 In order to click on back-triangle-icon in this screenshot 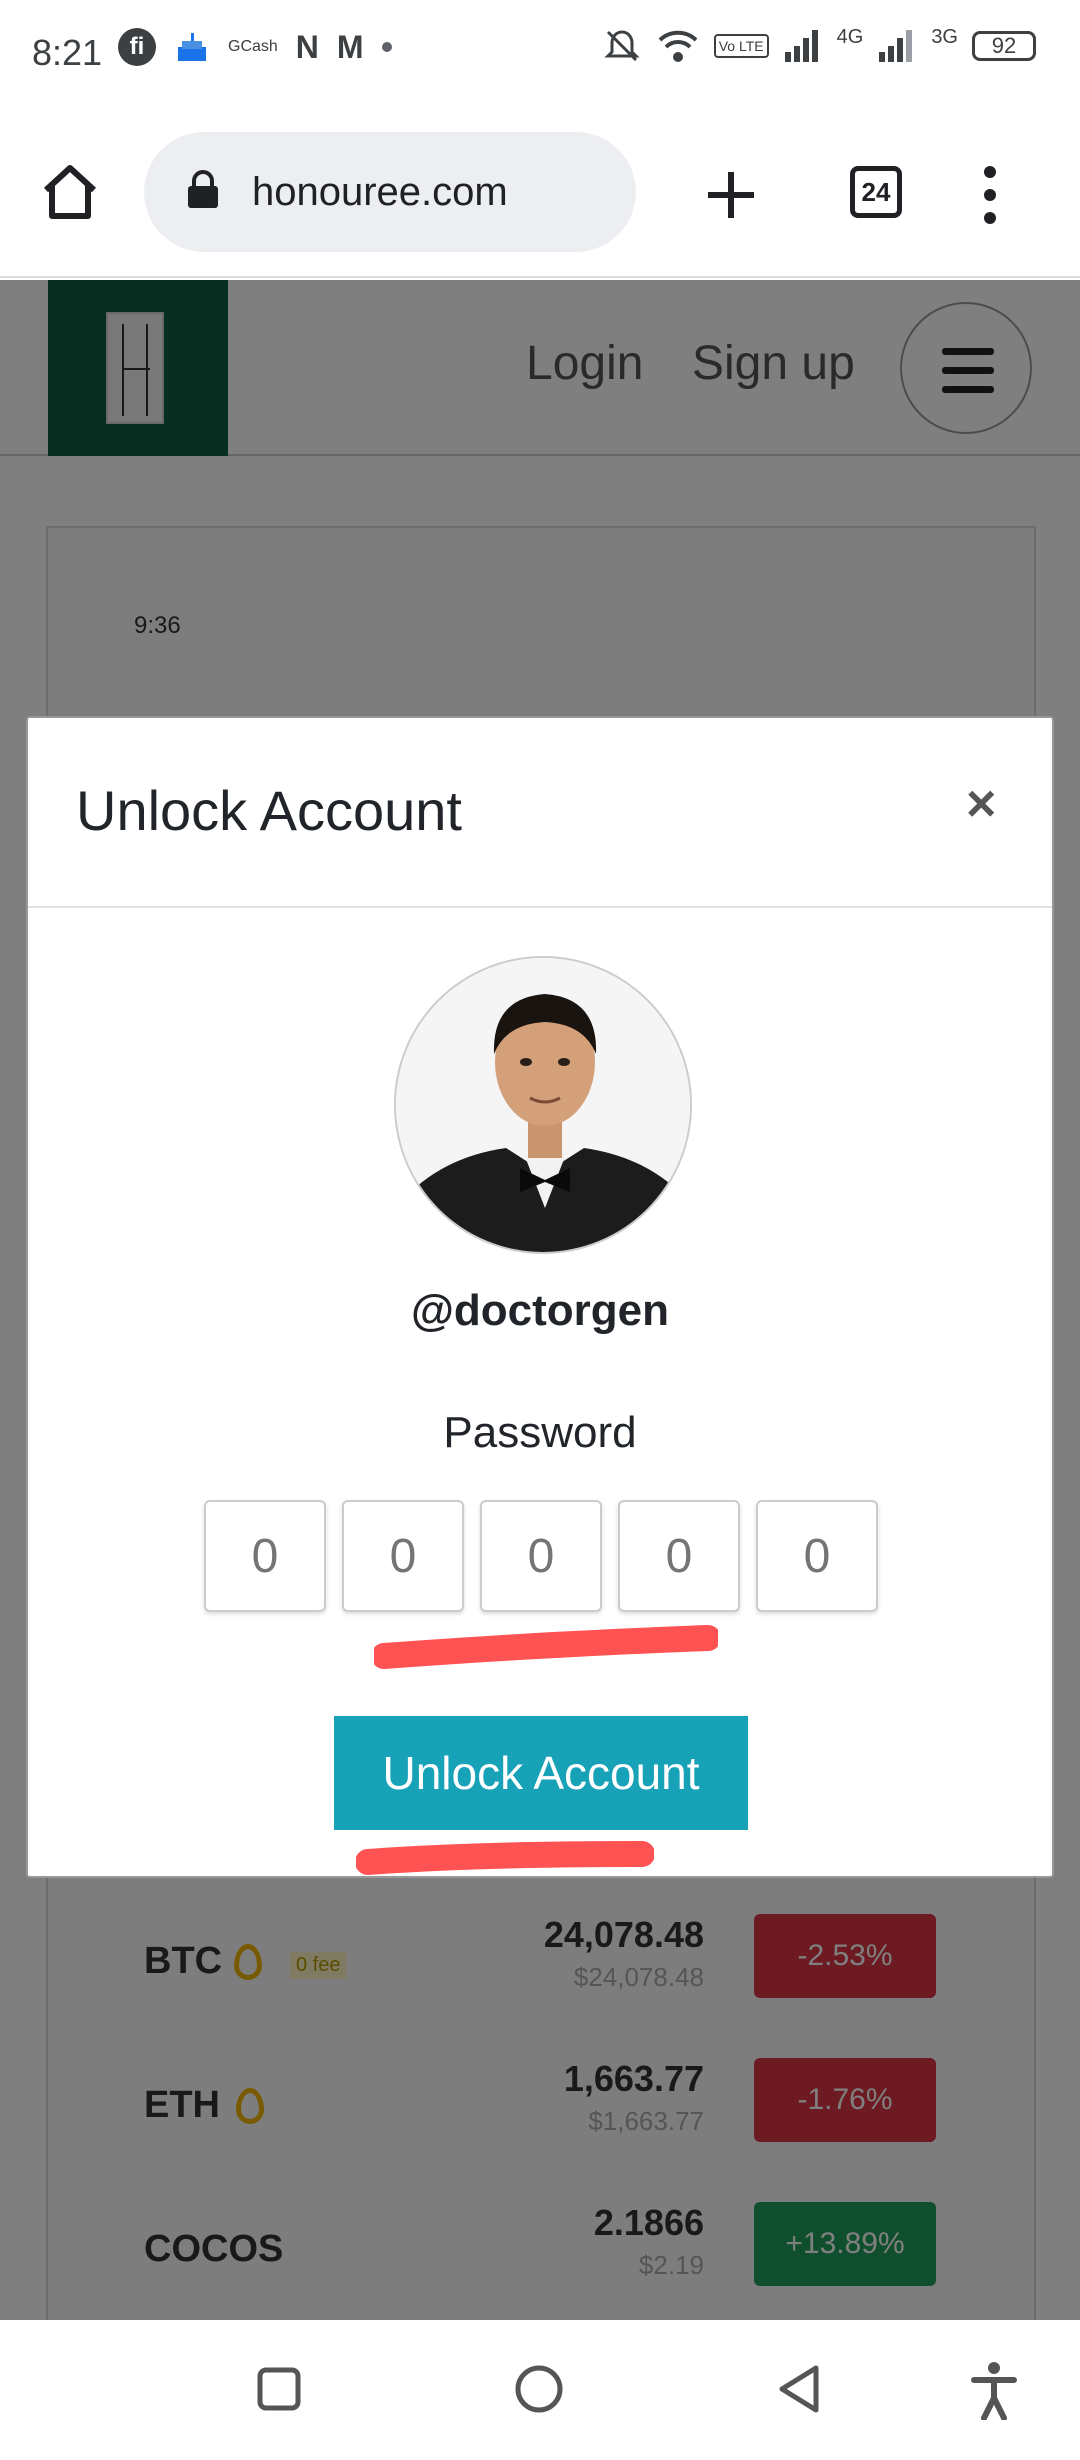, I will do `click(799, 2389)`.